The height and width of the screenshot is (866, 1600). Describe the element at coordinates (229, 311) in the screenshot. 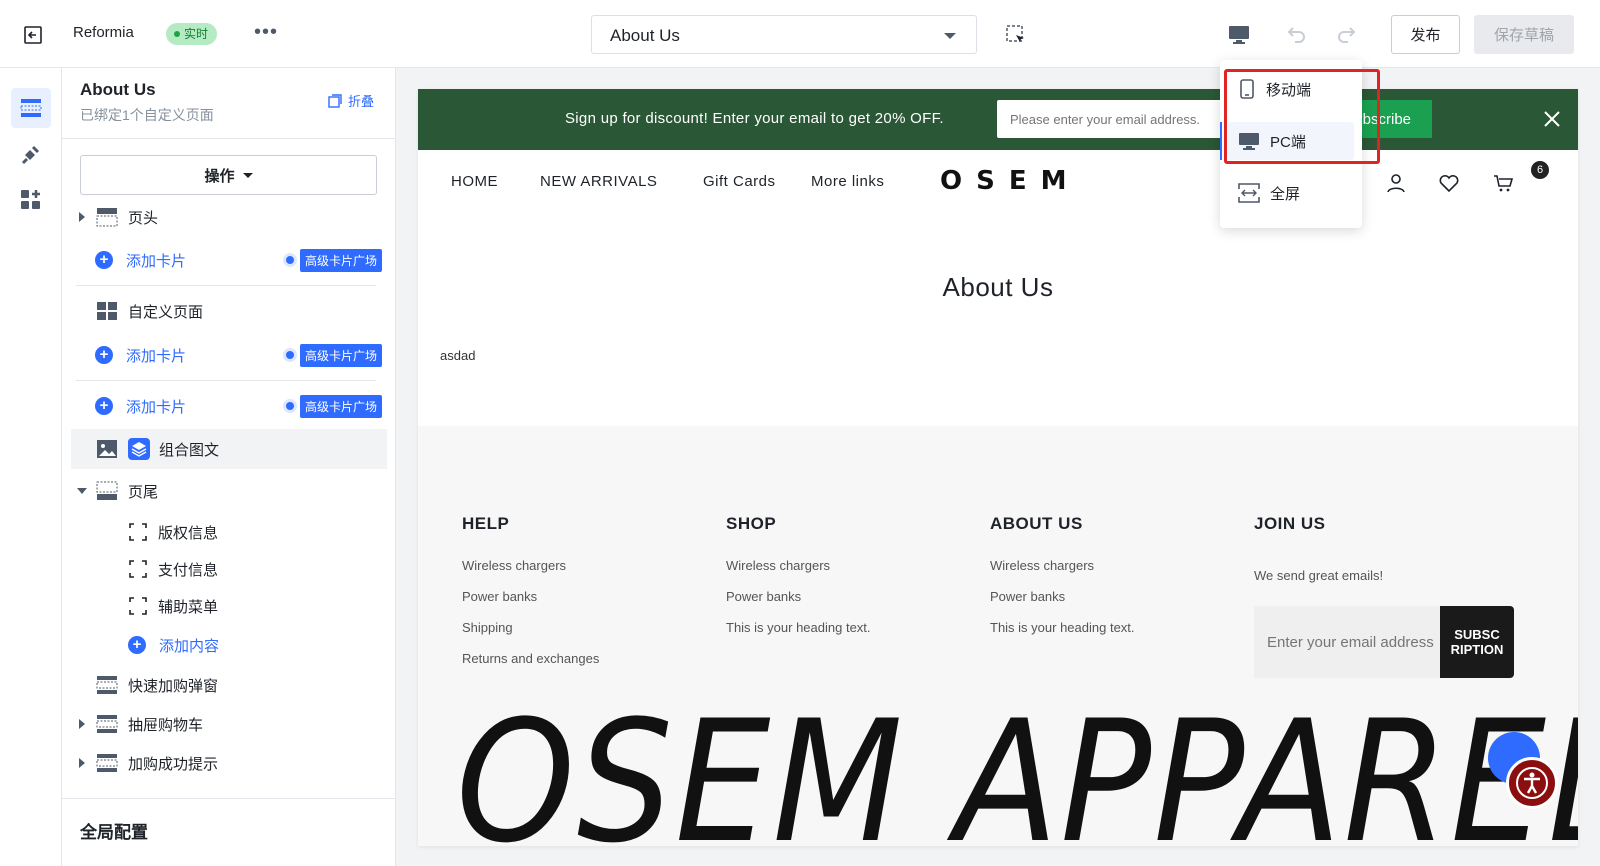

I see `tree-item-custom-page: 自定义页面` at that location.